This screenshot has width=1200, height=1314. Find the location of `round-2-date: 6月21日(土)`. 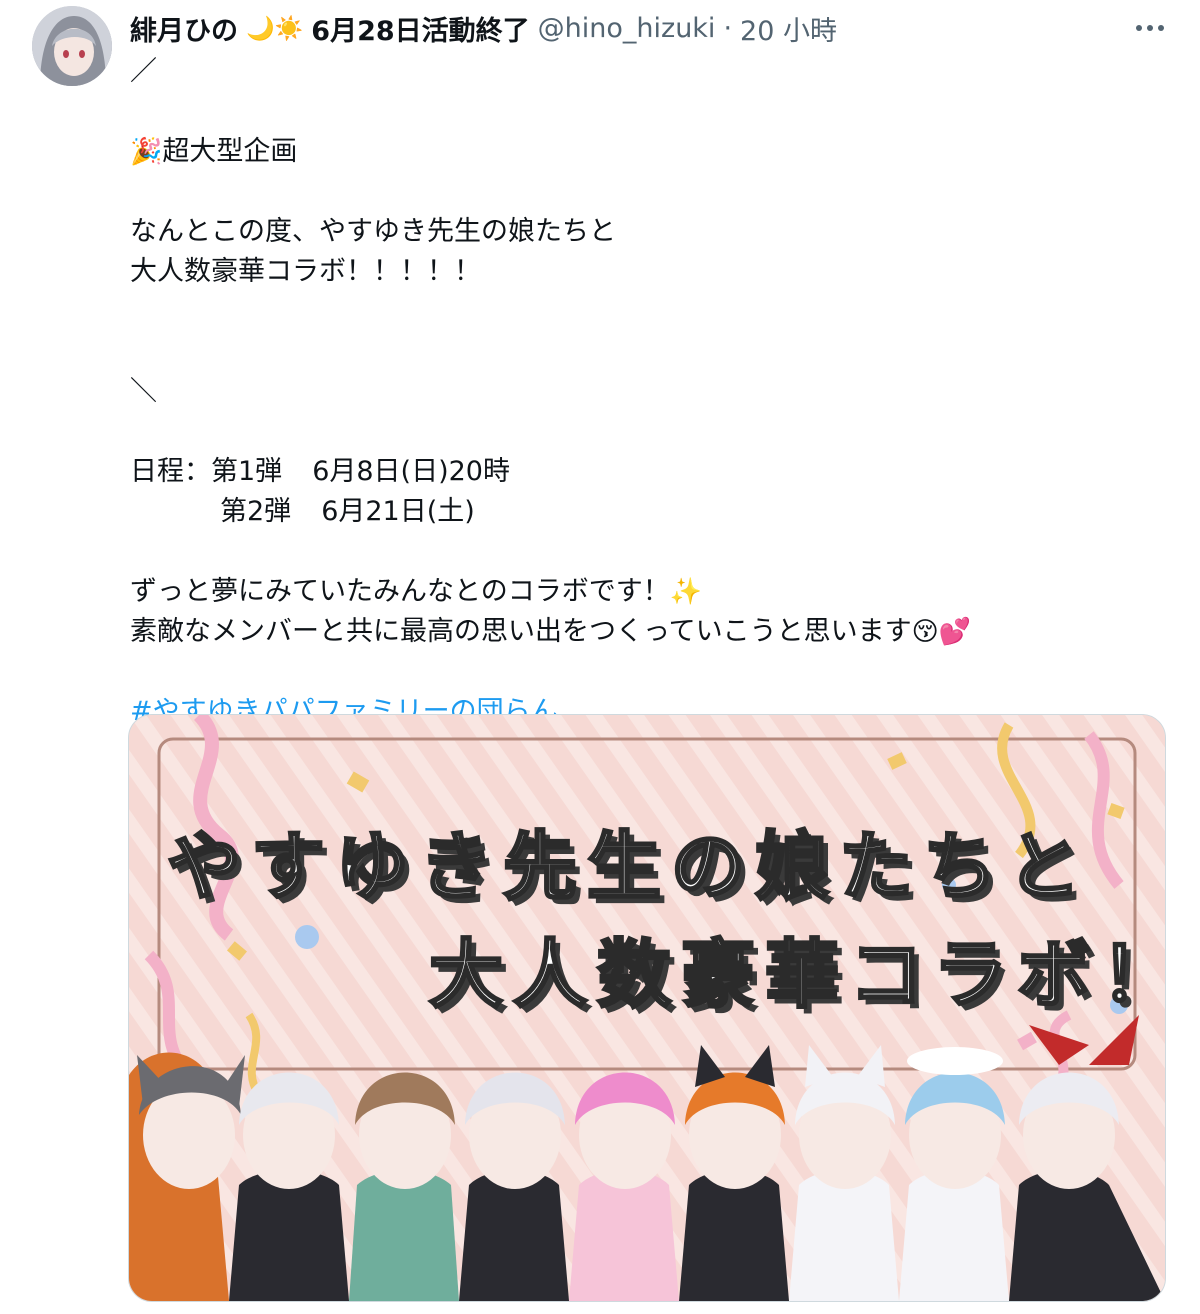

round-2-date: 6月21日(土) is located at coordinates (398, 511).